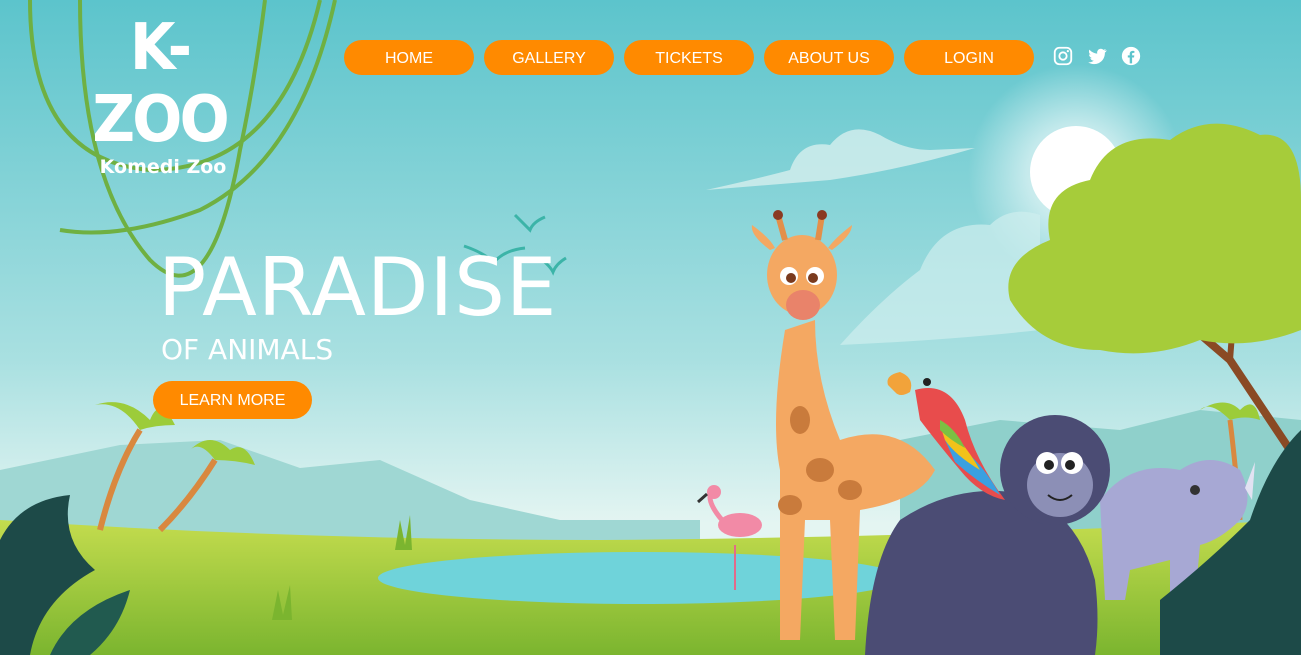 The image size is (1301, 655). I want to click on learn-more-button: LEARN MORE, so click(232, 400).